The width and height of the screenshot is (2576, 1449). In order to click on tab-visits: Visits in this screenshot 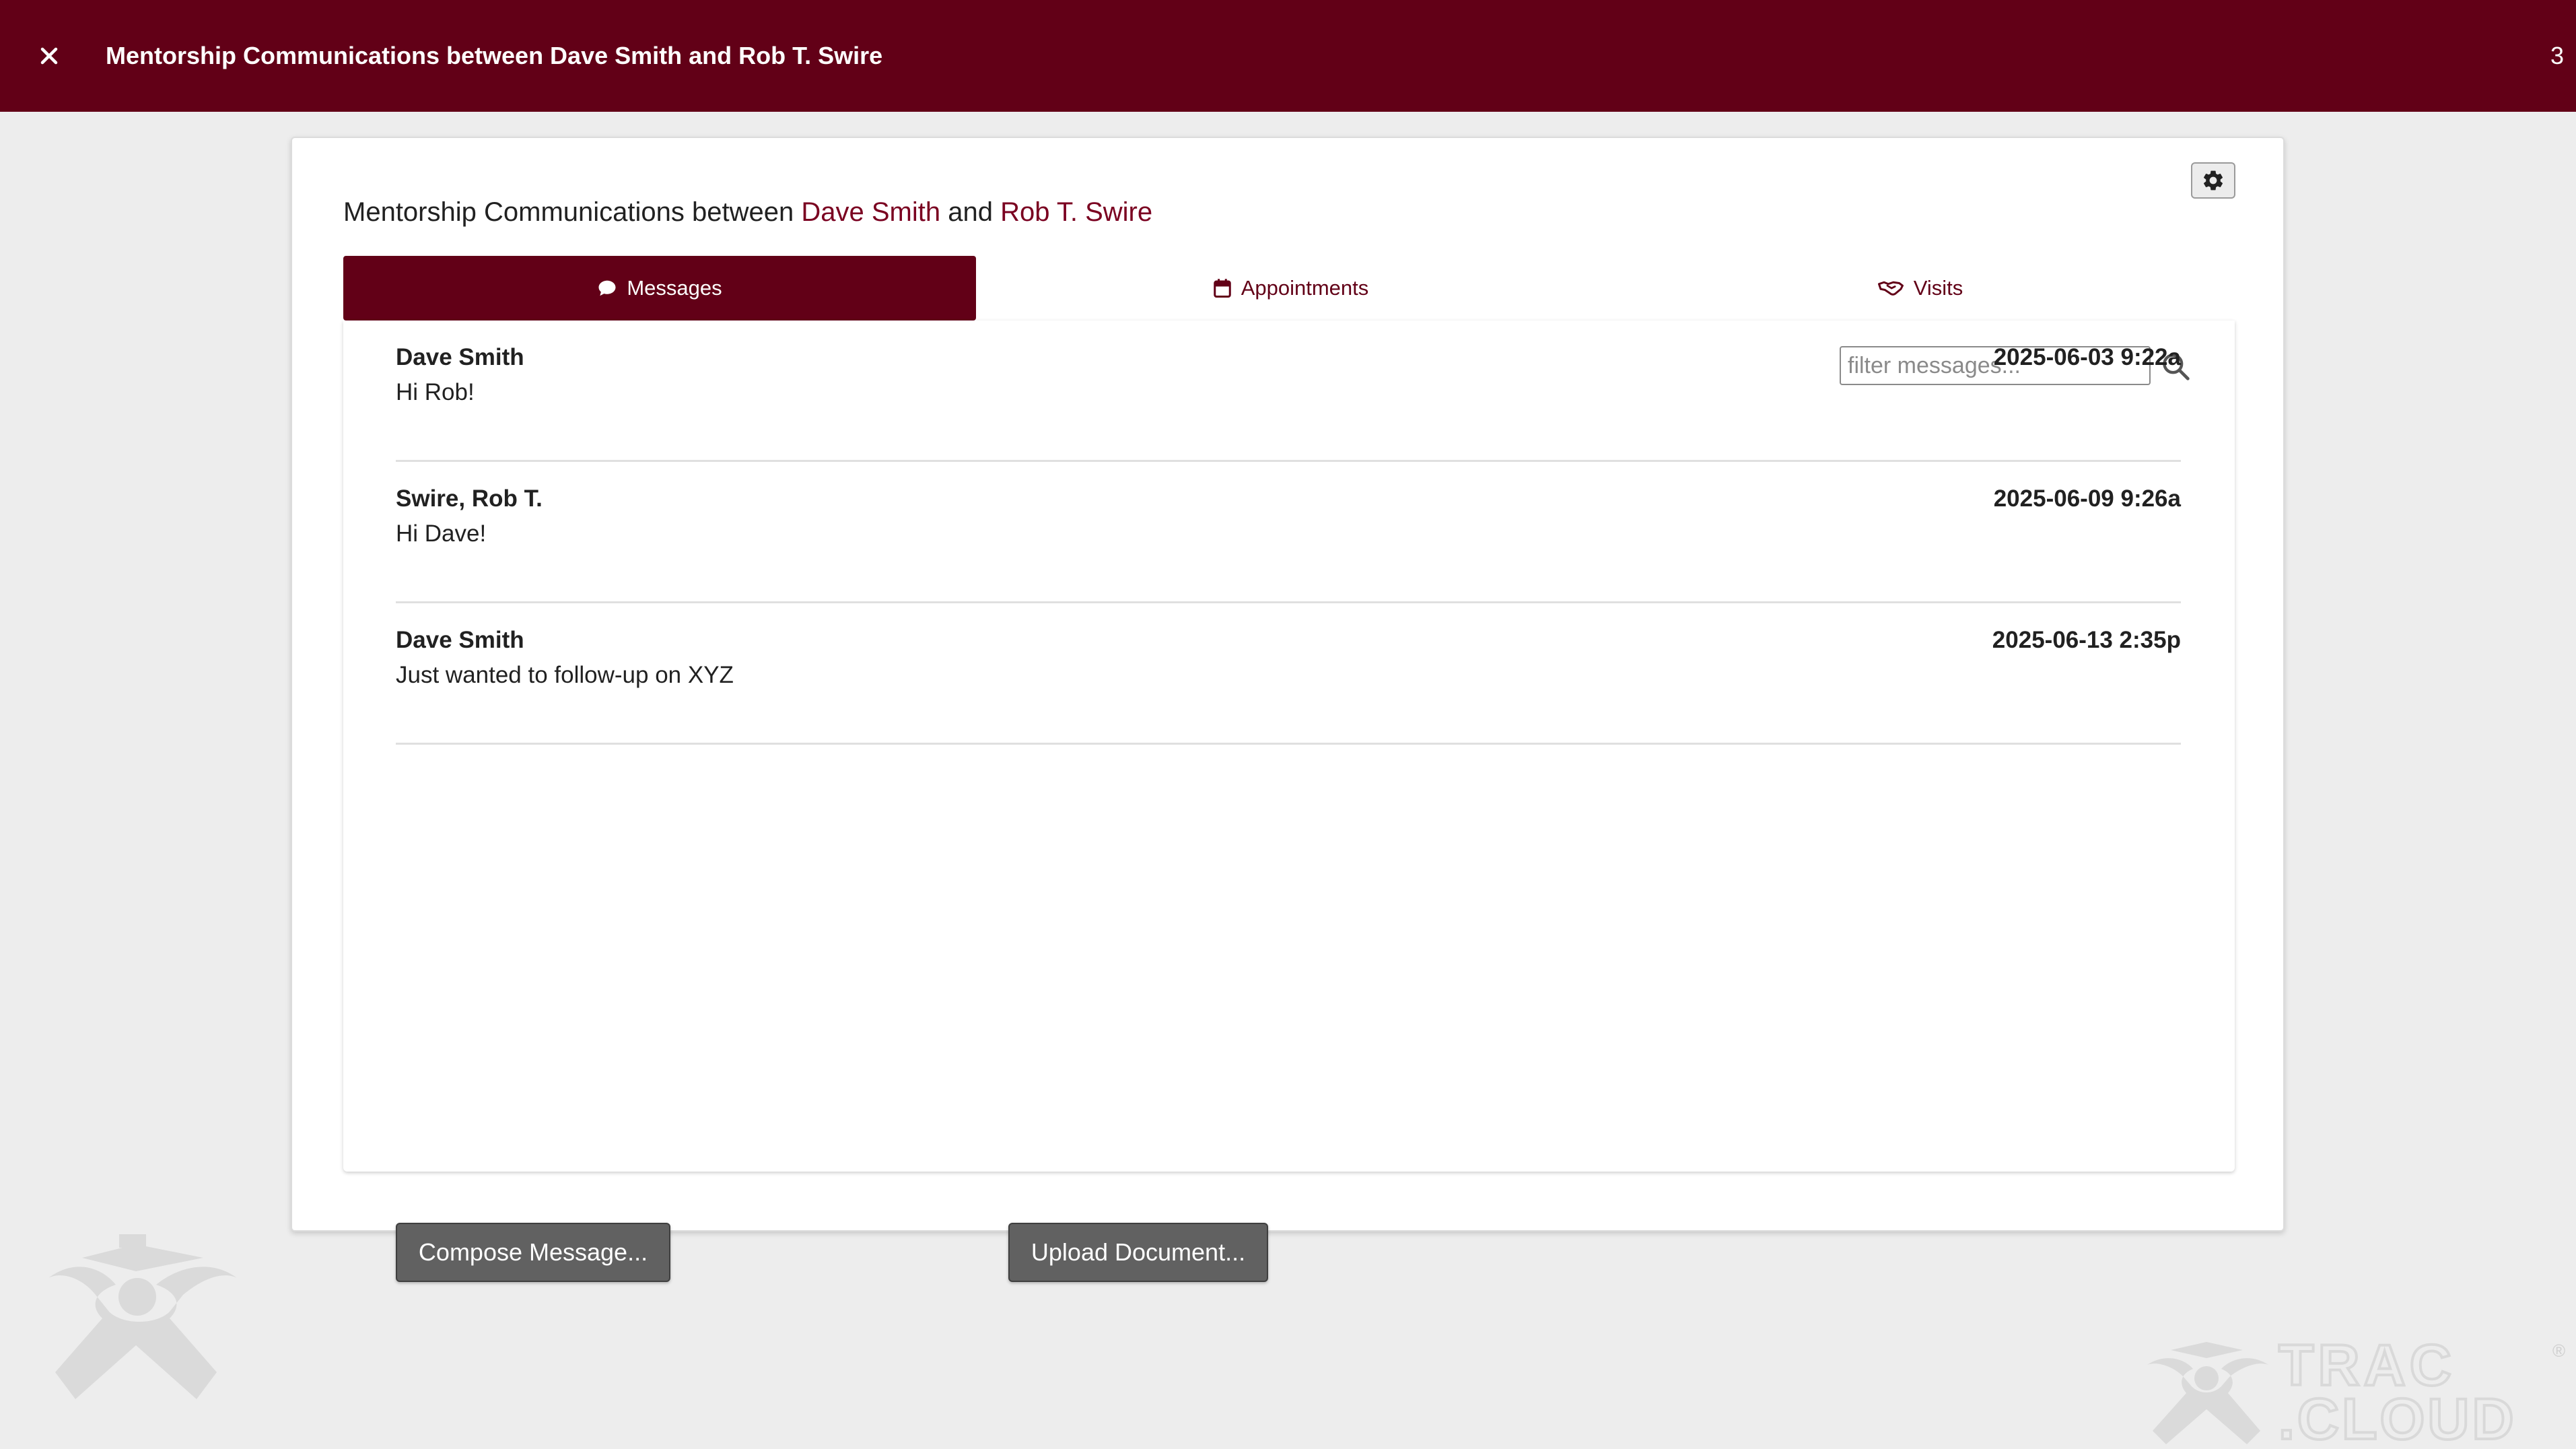, I will do `click(1920, 288)`.